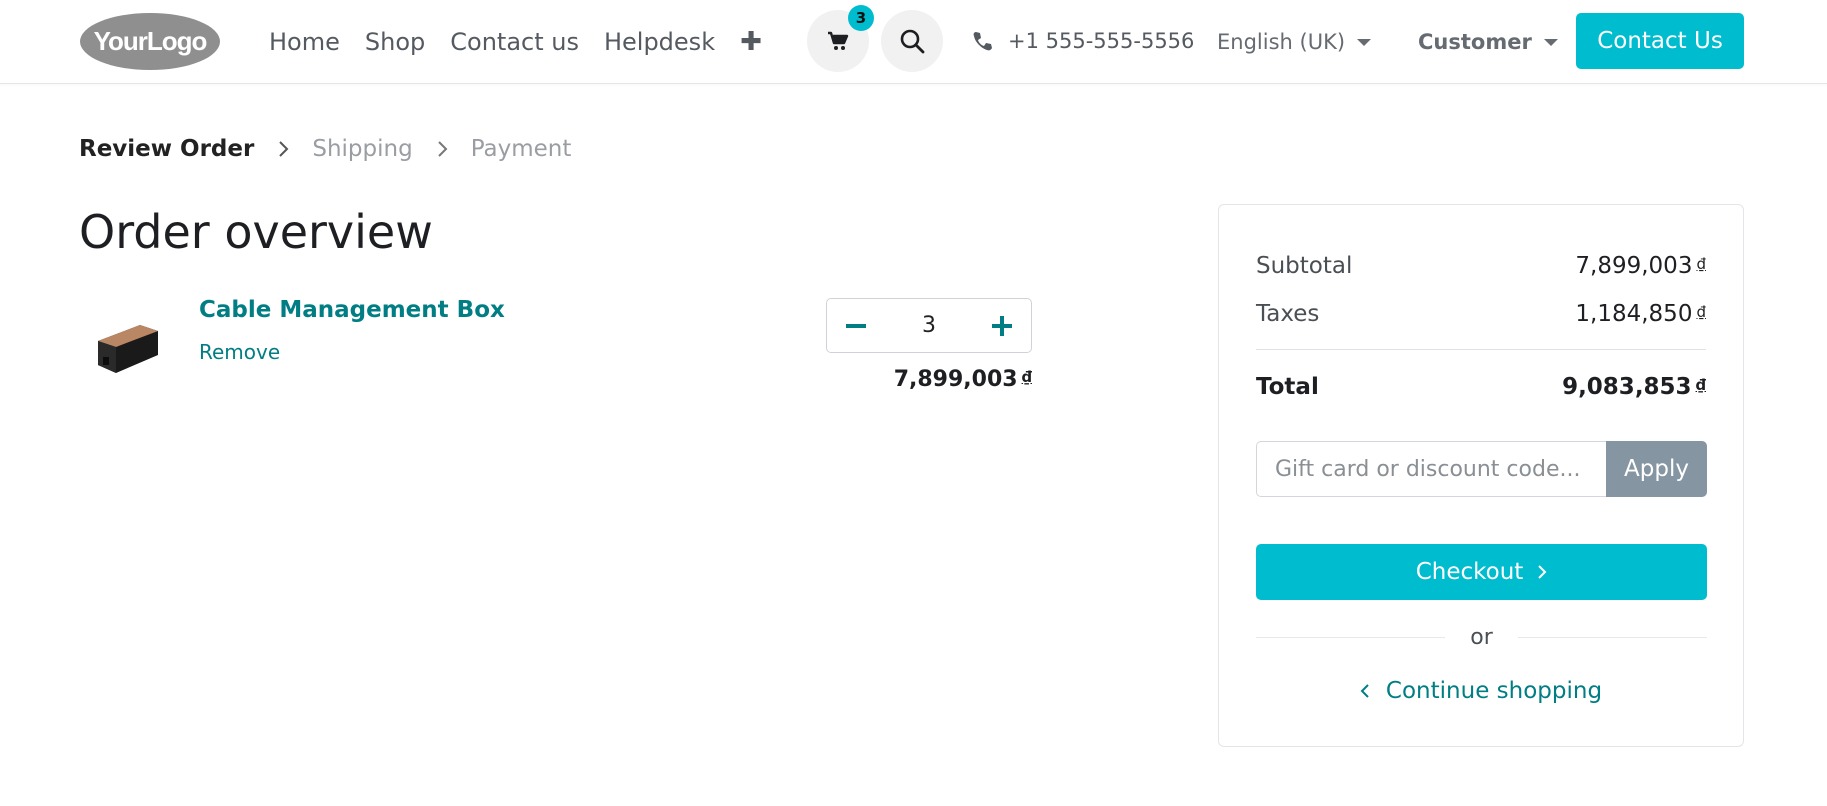  I want to click on total-value: 9,083,853 ₫, so click(1634, 387).